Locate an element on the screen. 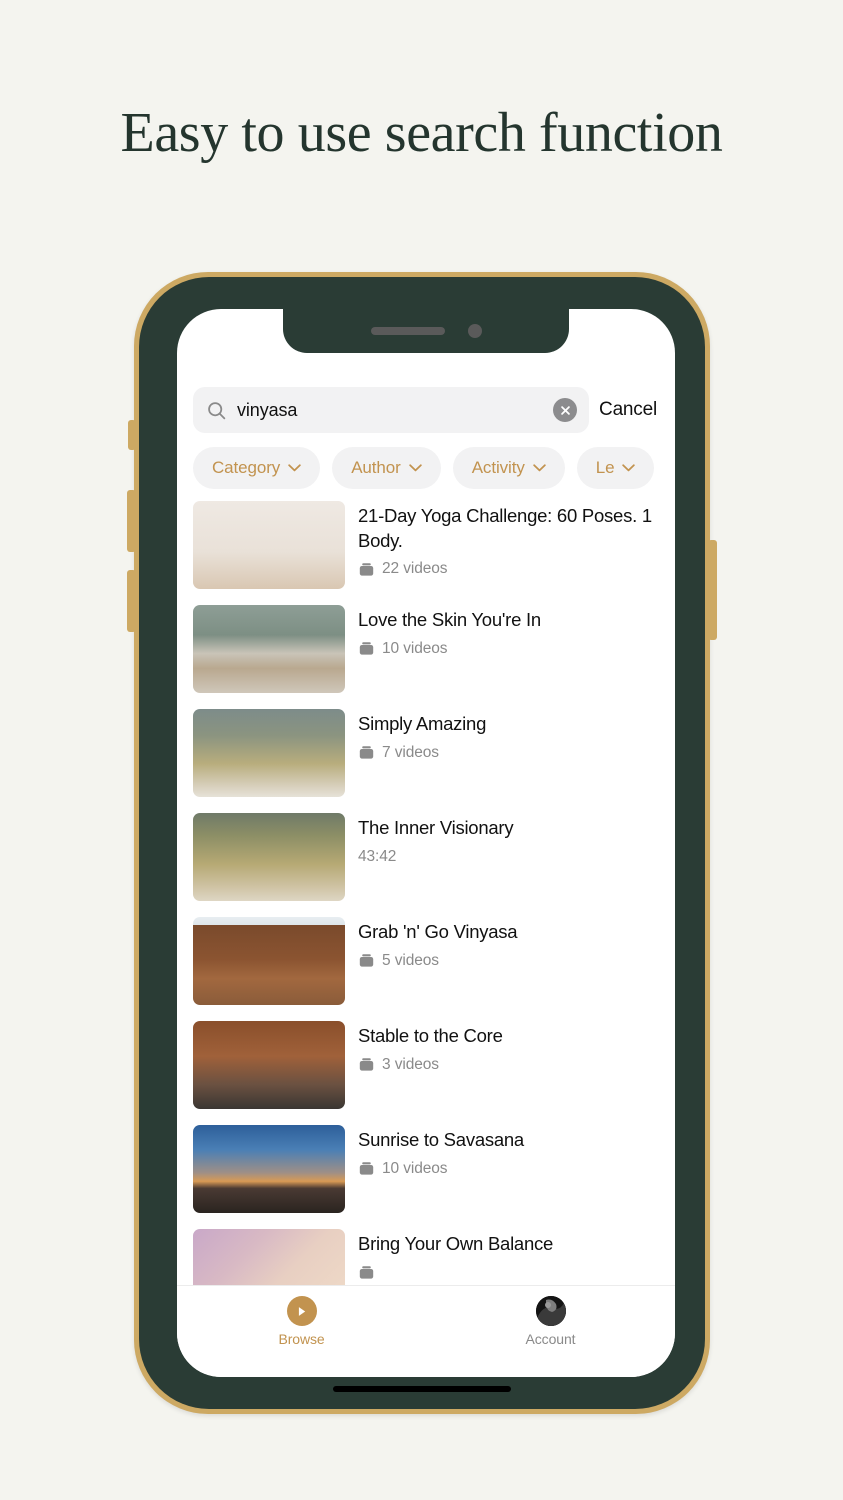 The image size is (843, 1500). search-bar: vinyasa Cancel is located at coordinates (426, 410).